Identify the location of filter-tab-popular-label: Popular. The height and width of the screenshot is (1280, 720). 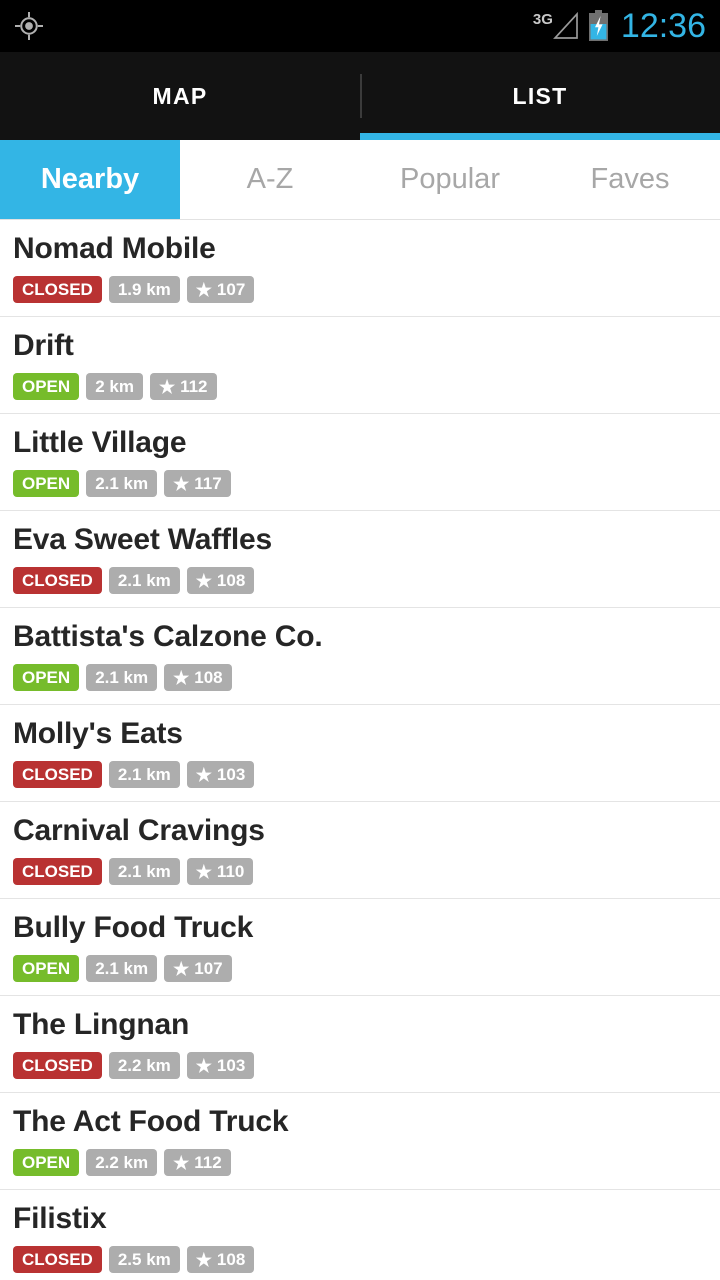
(450, 179).